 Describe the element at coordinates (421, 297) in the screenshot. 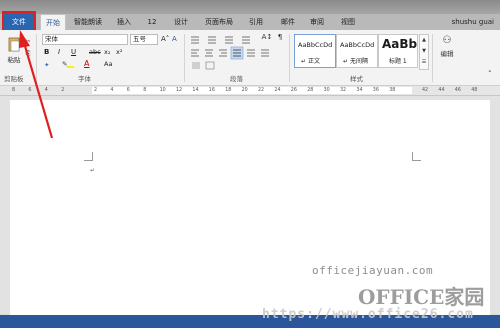

I see `watermark-brand: OFFICE家园` at that location.